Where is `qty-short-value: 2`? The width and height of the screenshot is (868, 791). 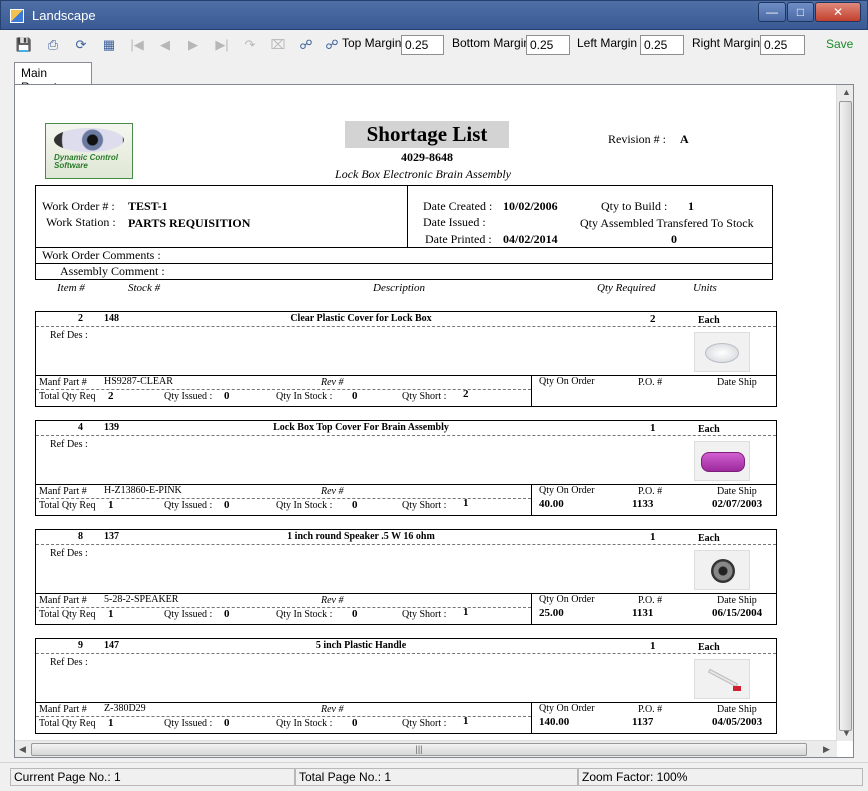
qty-short-value: 2 is located at coordinates (466, 394).